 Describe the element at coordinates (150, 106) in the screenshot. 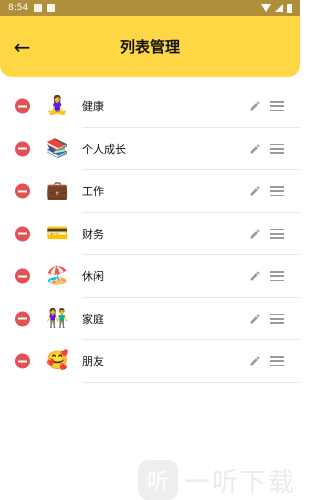

I see `list-item: 🧘‍♀️ 健康` at that location.